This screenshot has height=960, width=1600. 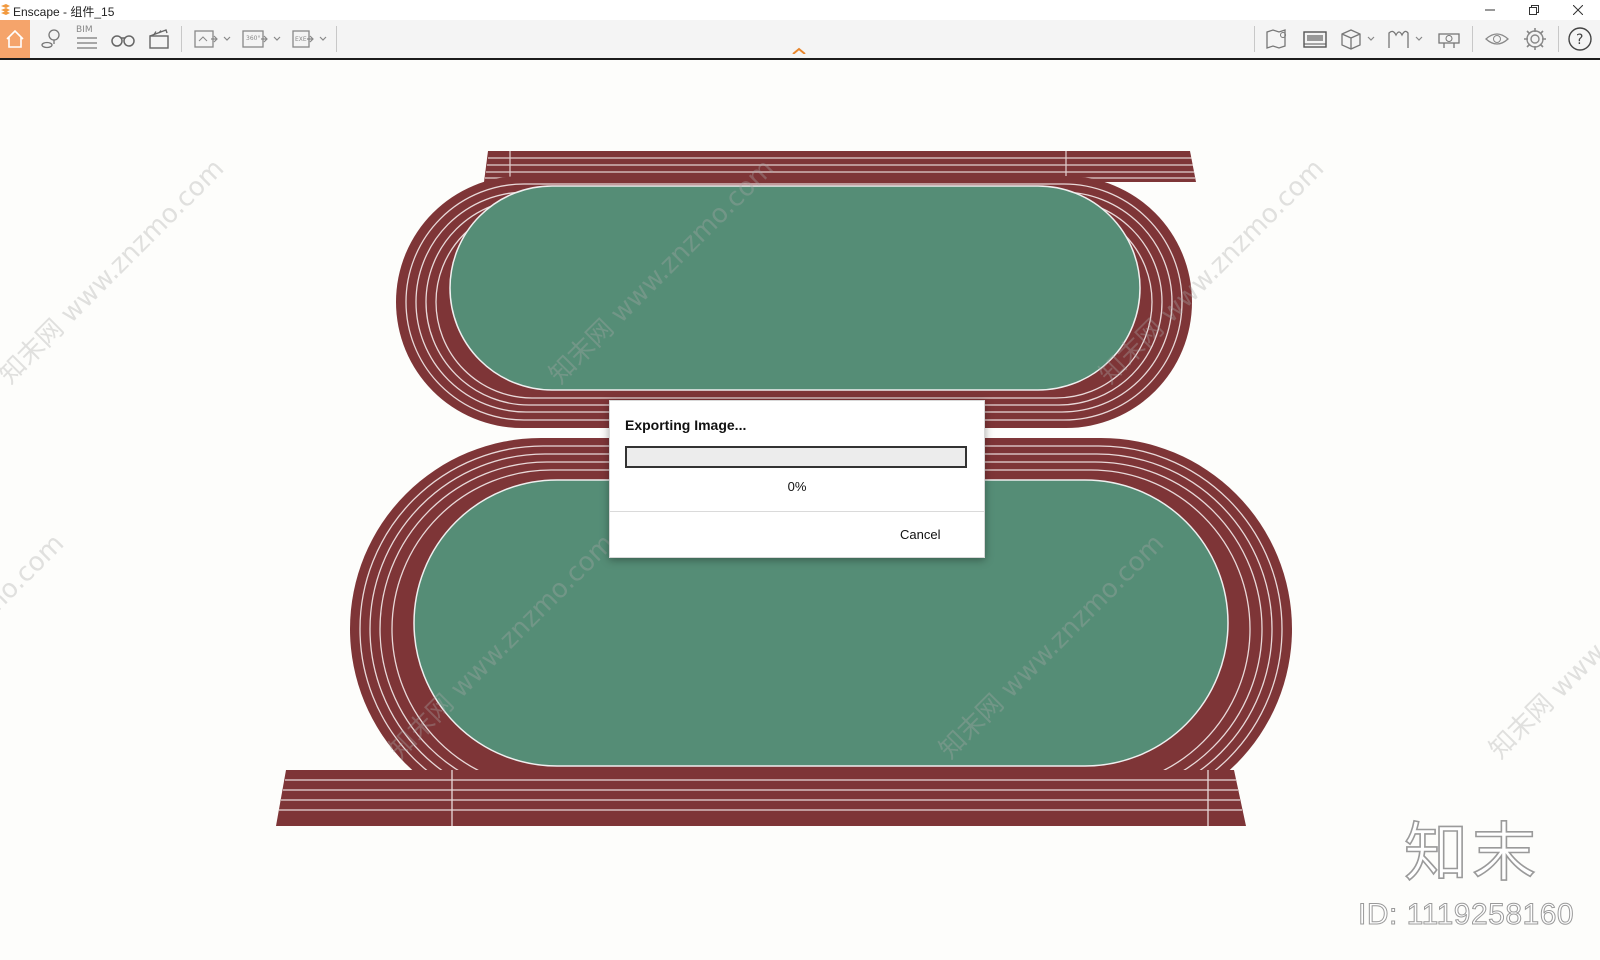 I want to click on restore-icon, so click(x=1534, y=10).